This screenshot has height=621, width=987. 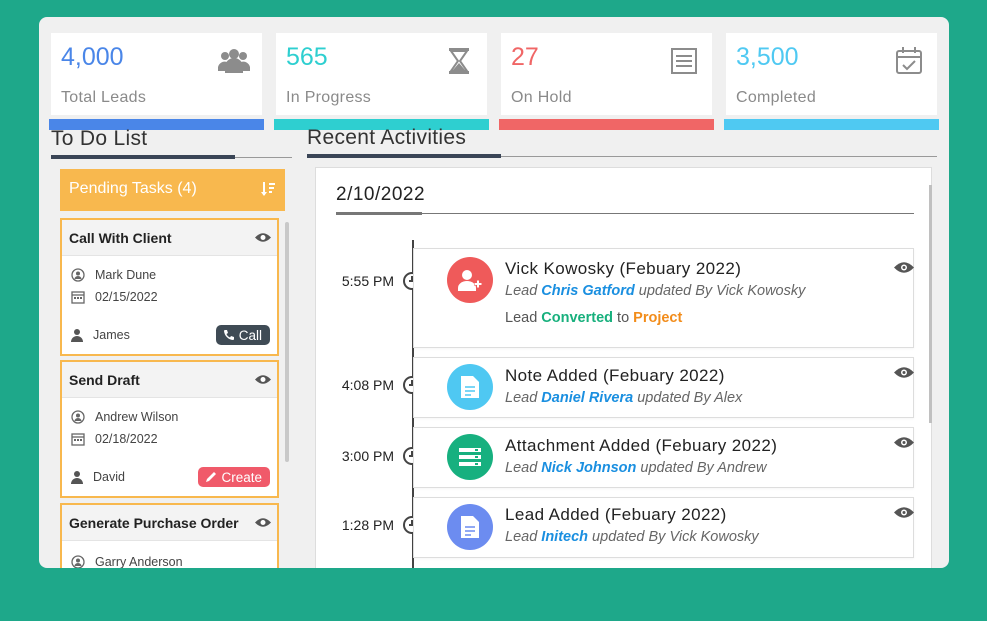 I want to click on phone-icon, so click(x=228, y=335).